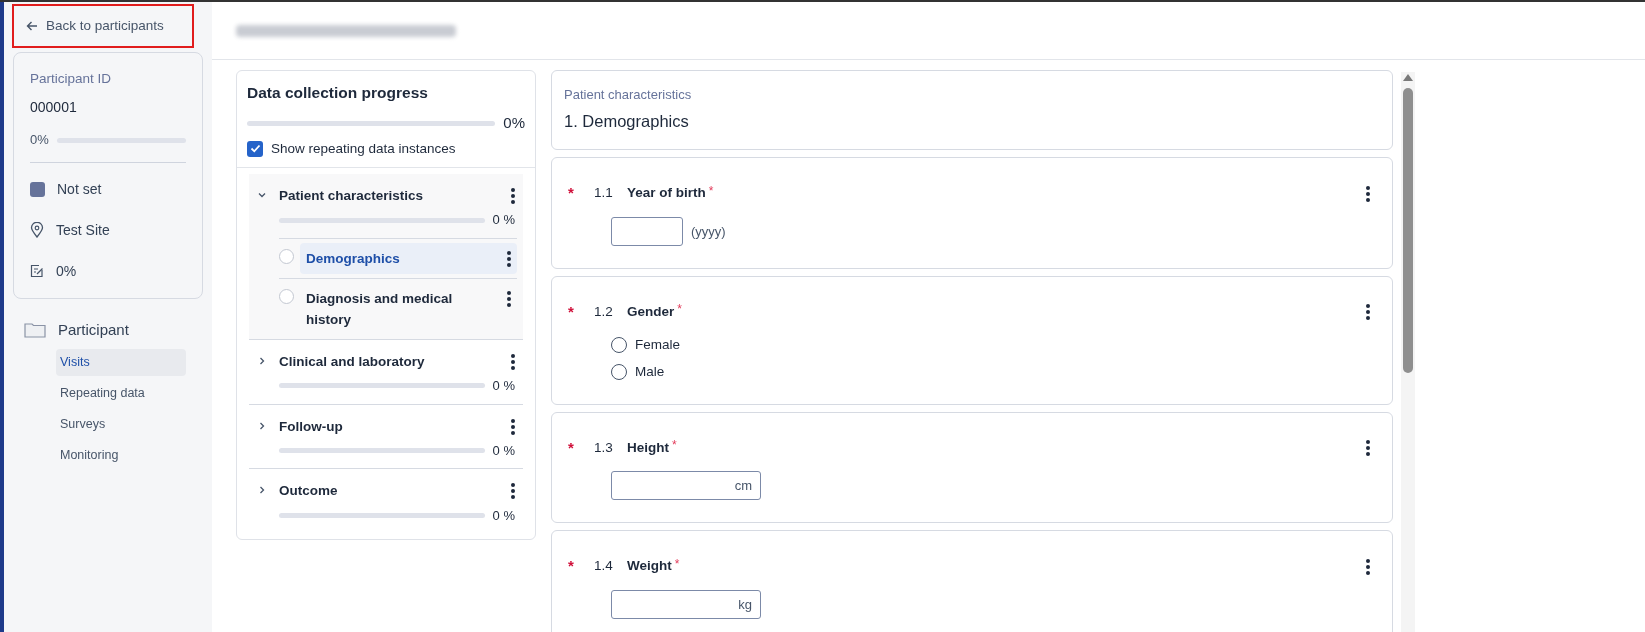 The image size is (1645, 632). Describe the element at coordinates (79, 189) in the screenshot. I see `status-label: Not set` at that location.